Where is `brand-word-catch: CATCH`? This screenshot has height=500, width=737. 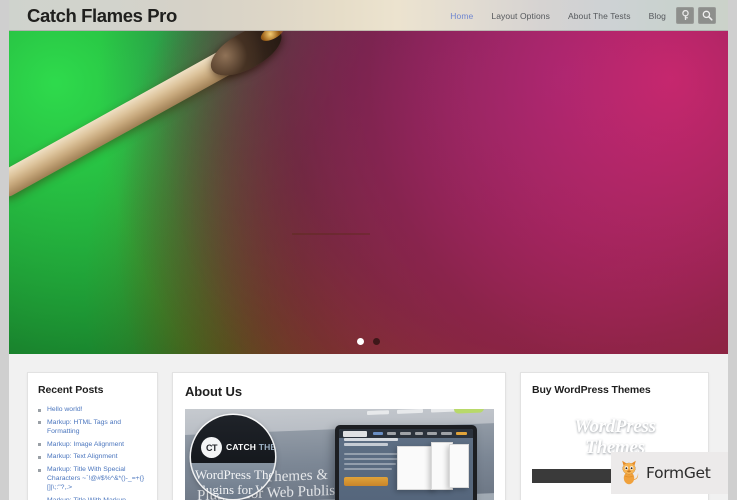 brand-word-catch: CATCH is located at coordinates (241, 447).